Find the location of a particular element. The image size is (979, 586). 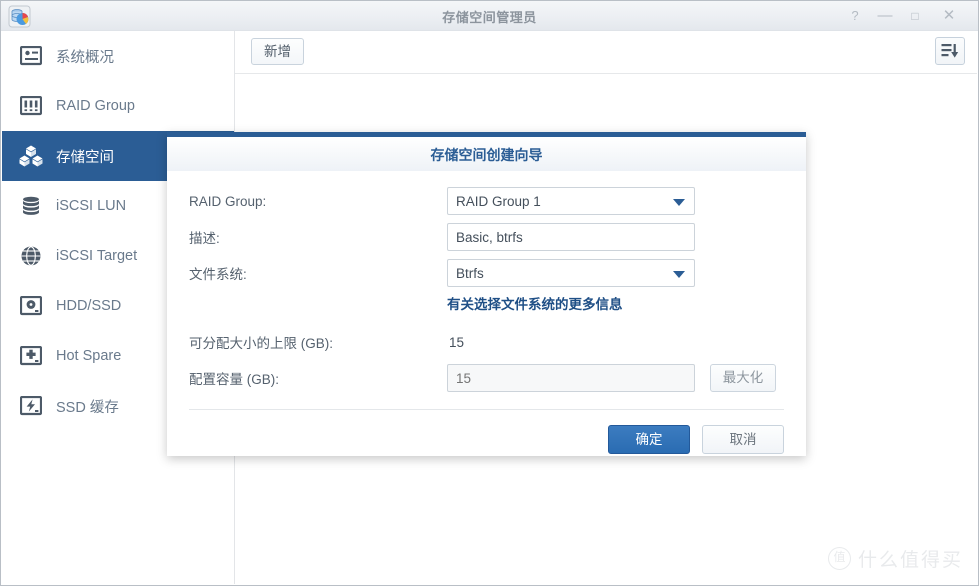

sidebar-item-raid-group: RAID Group is located at coordinates (118, 106).